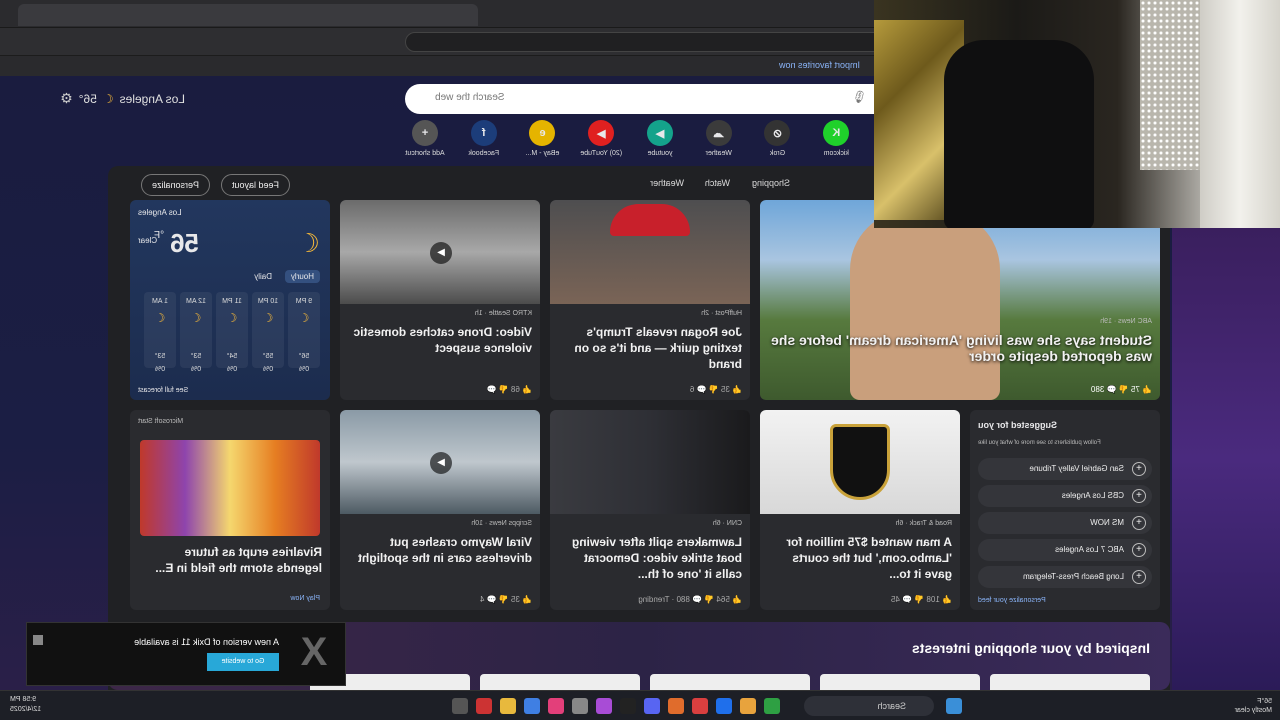 This screenshot has width=1280, height=720. What do you see at coordinates (23, 699) in the screenshot?
I see `taskbar-time: 9:58 PM` at bounding box center [23, 699].